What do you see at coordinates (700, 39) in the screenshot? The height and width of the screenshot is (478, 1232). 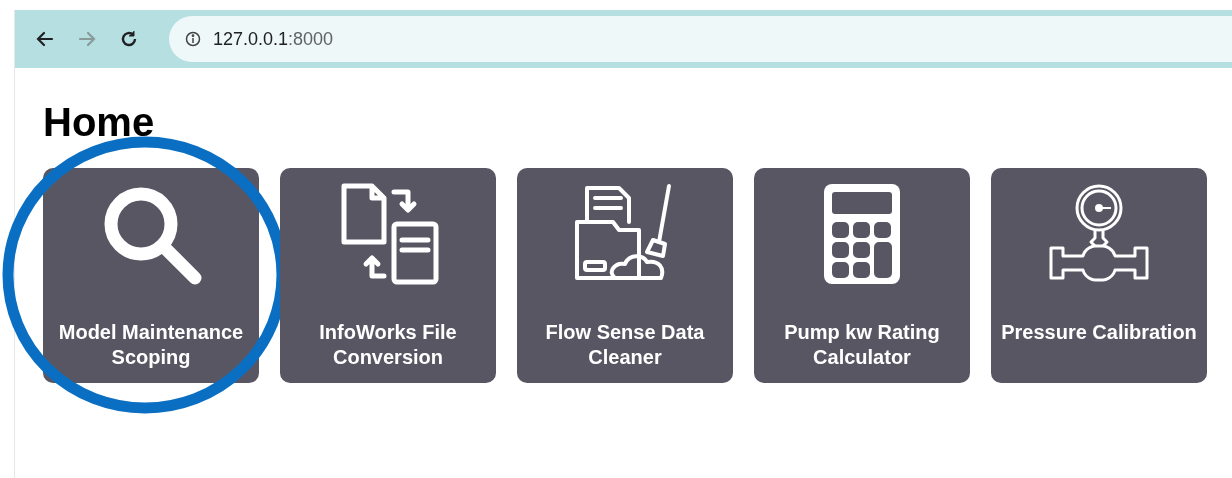 I see `address-bar: 127.0.0.1:8000` at bounding box center [700, 39].